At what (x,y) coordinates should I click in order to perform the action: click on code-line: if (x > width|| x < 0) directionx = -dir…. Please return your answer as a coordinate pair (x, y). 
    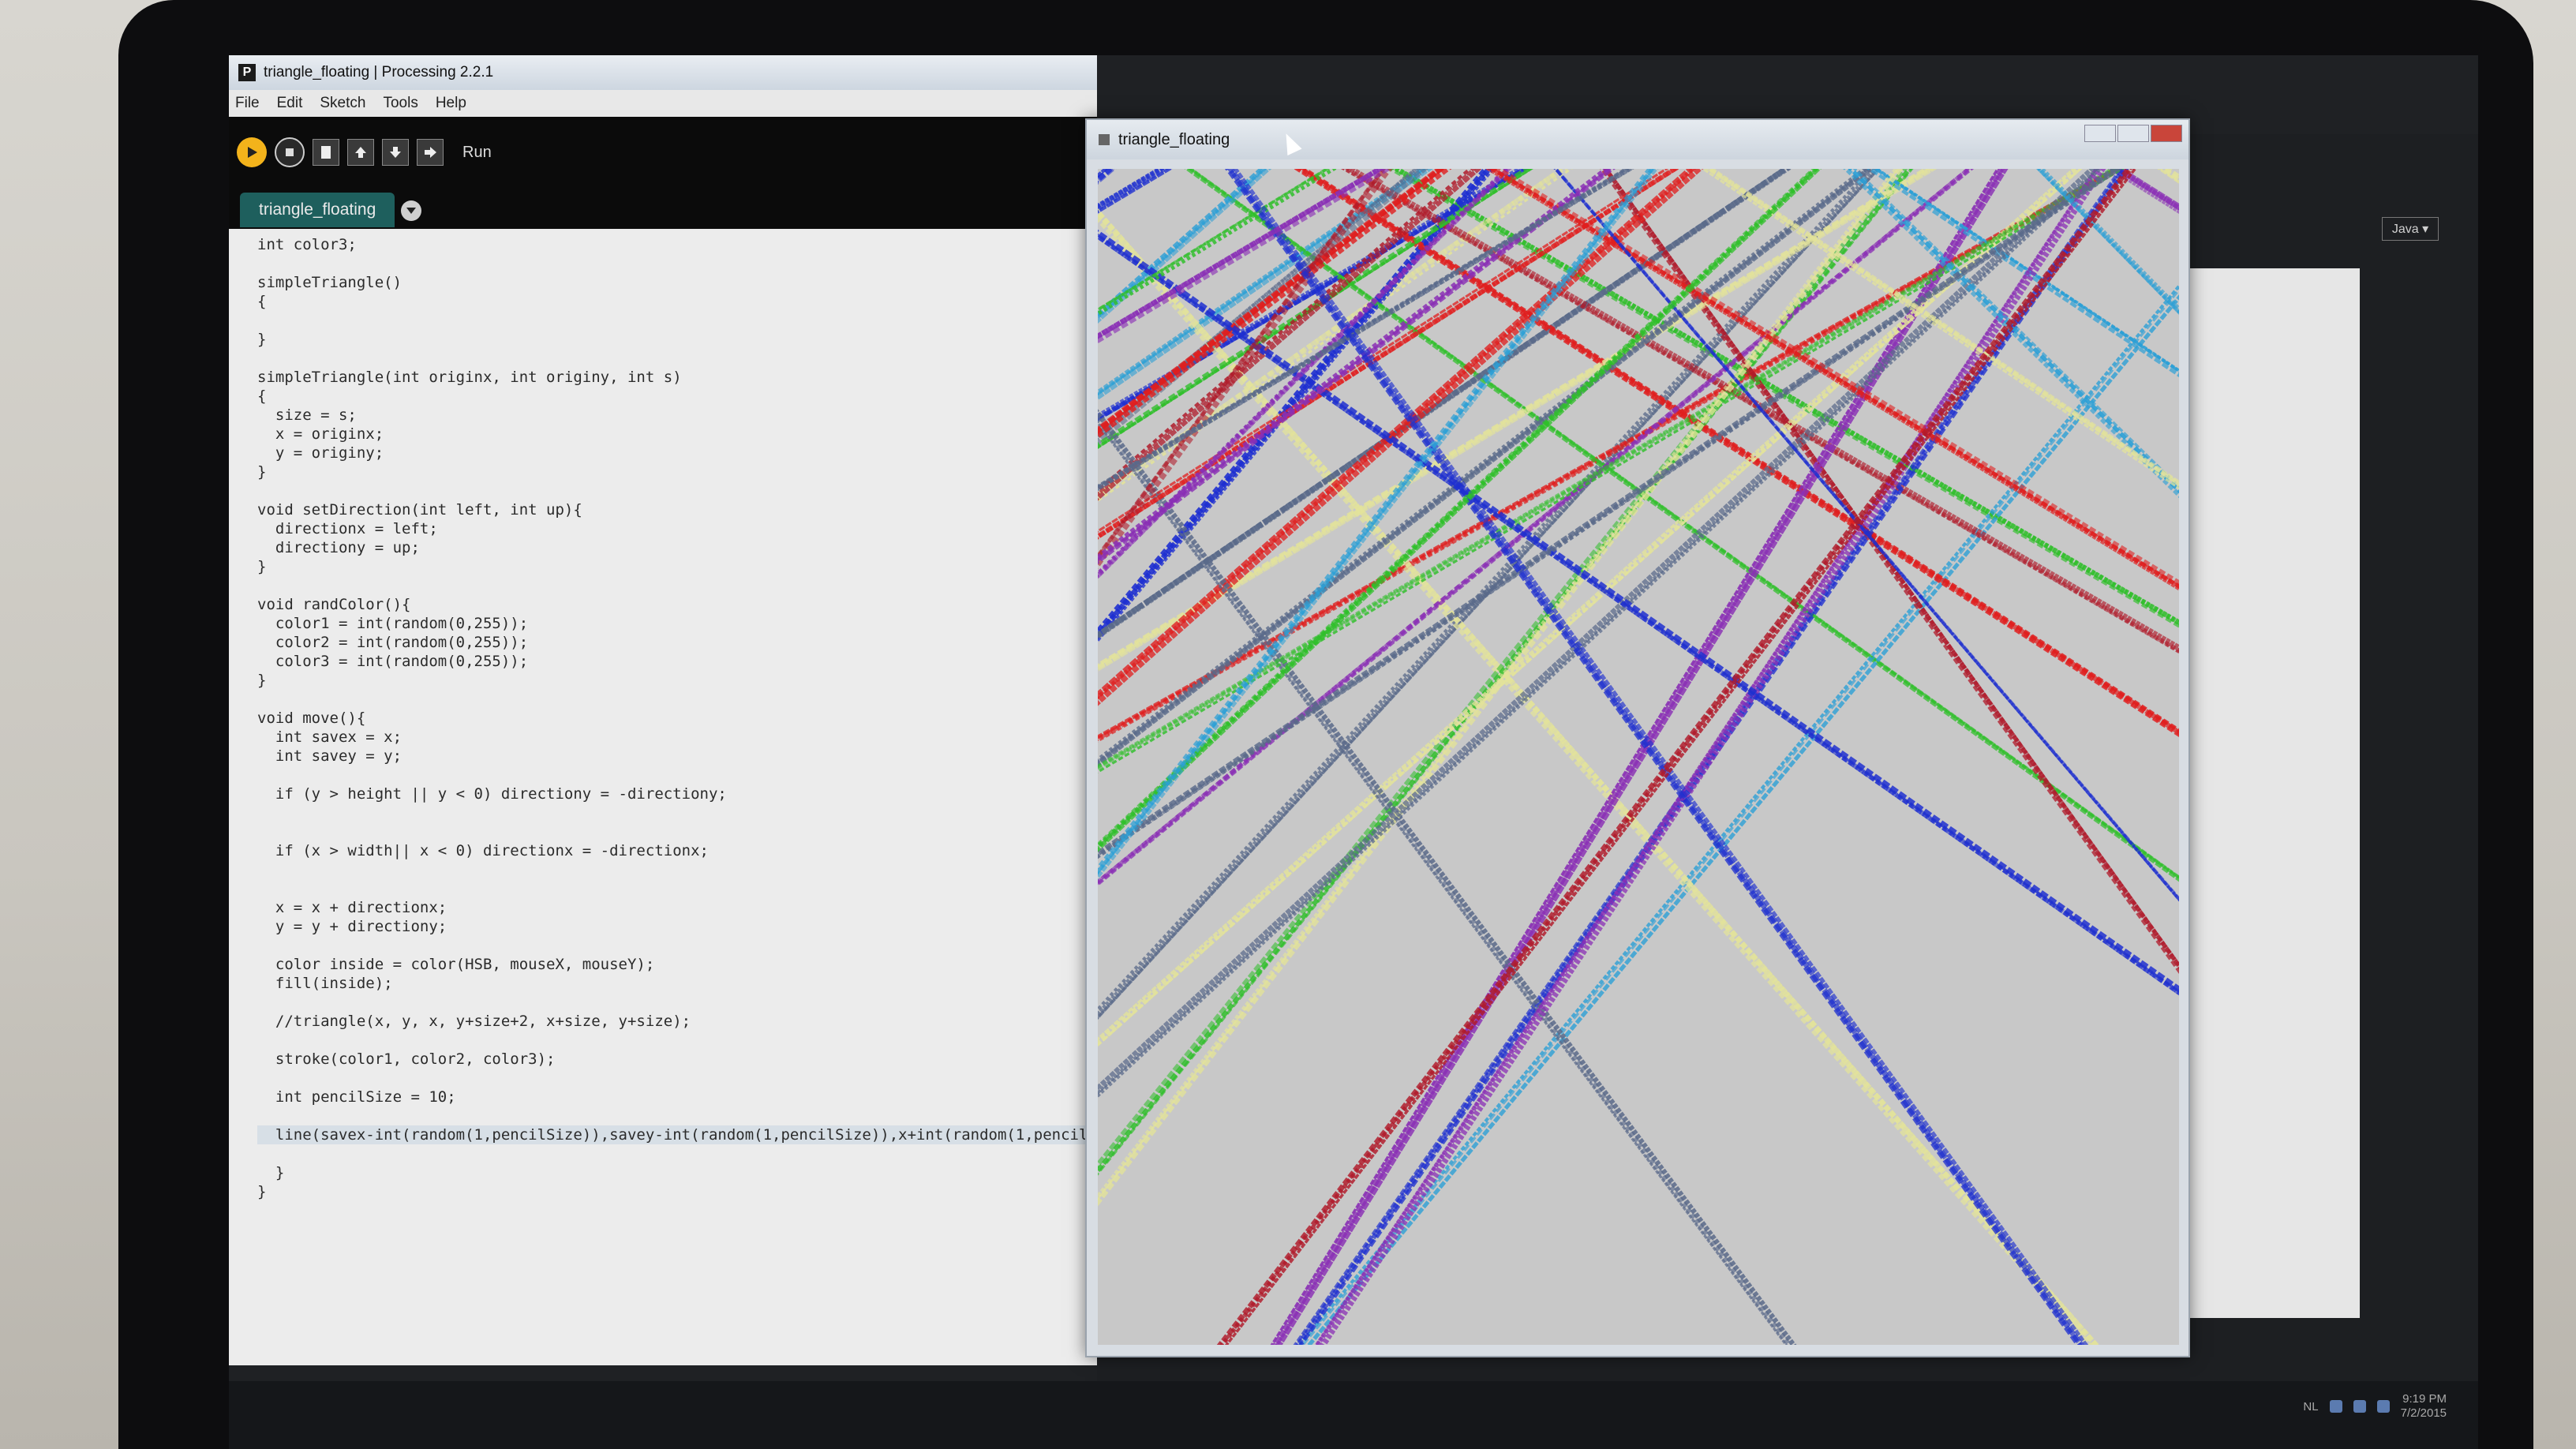
    Looking at the image, I should click on (483, 850).